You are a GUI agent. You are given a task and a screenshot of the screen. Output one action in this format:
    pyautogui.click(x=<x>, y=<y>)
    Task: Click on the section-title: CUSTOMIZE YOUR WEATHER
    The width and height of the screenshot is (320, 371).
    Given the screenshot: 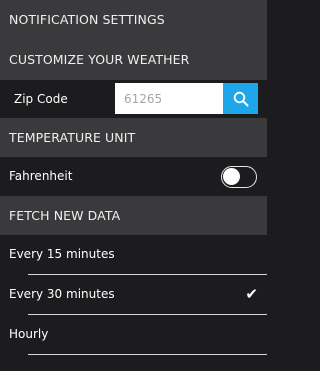 What is the action you would take?
    pyautogui.click(x=99, y=59)
    